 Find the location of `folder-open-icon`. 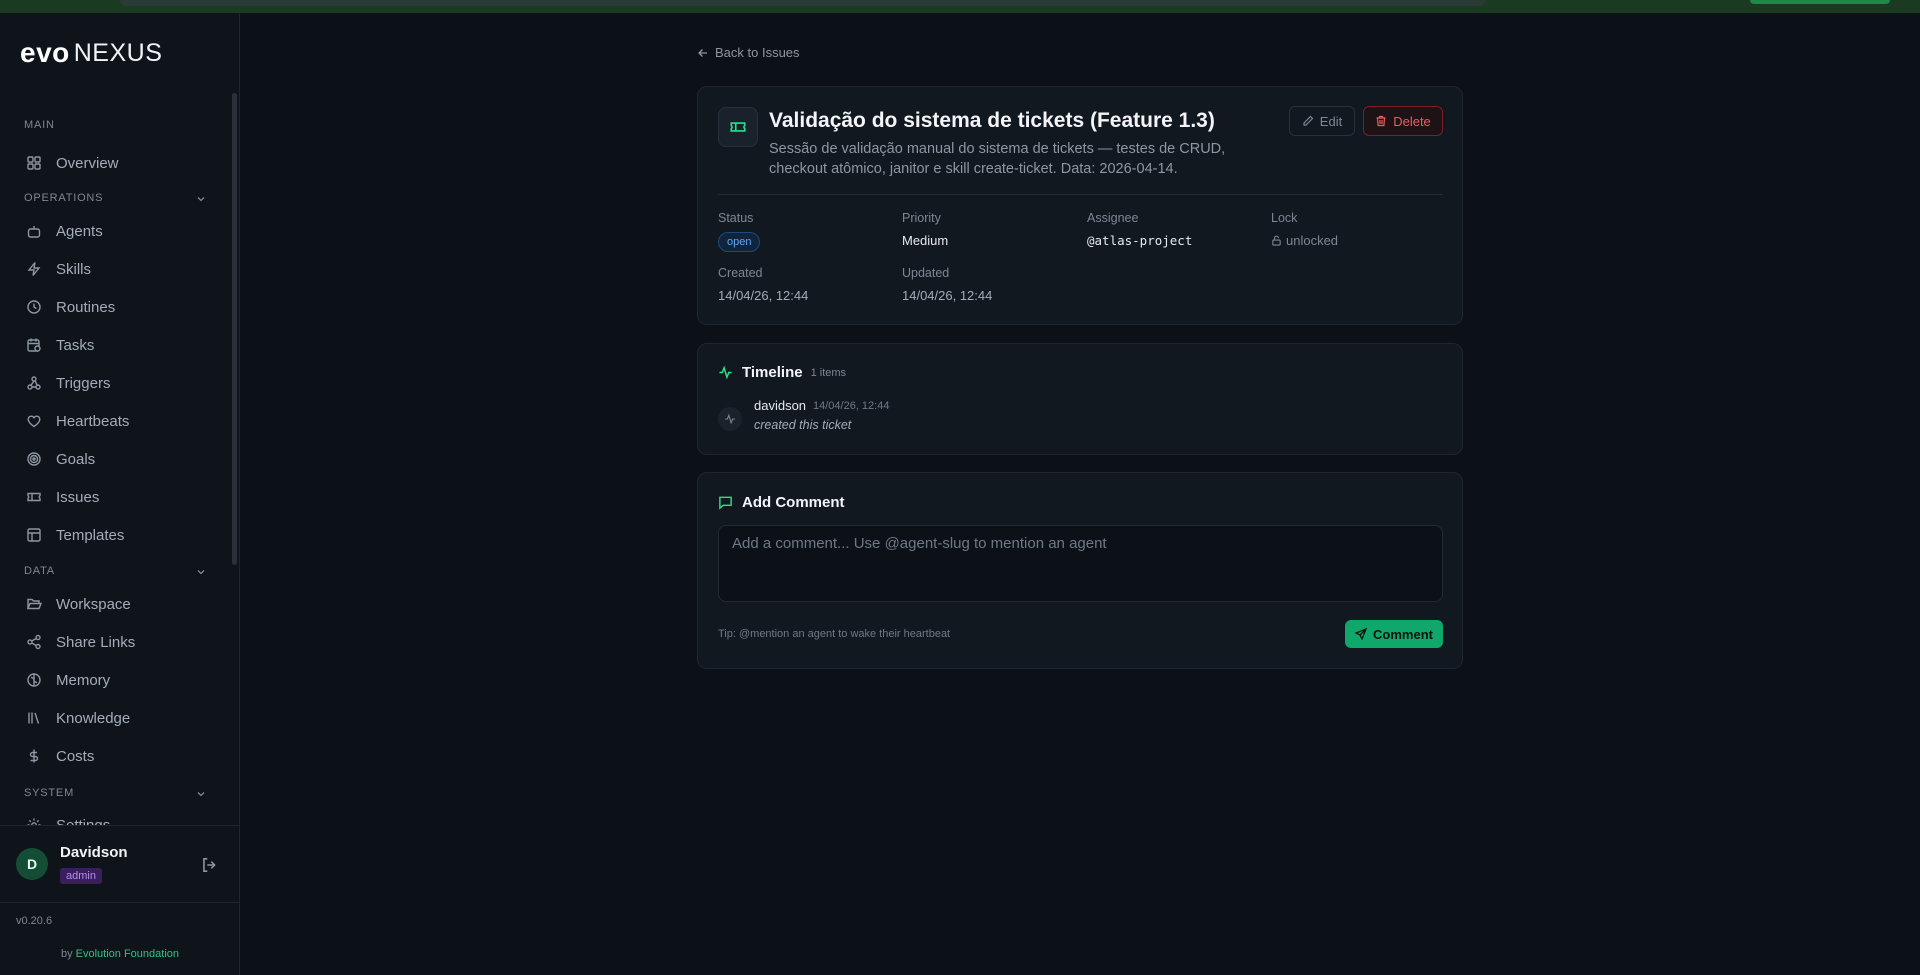

folder-open-icon is located at coordinates (34, 604).